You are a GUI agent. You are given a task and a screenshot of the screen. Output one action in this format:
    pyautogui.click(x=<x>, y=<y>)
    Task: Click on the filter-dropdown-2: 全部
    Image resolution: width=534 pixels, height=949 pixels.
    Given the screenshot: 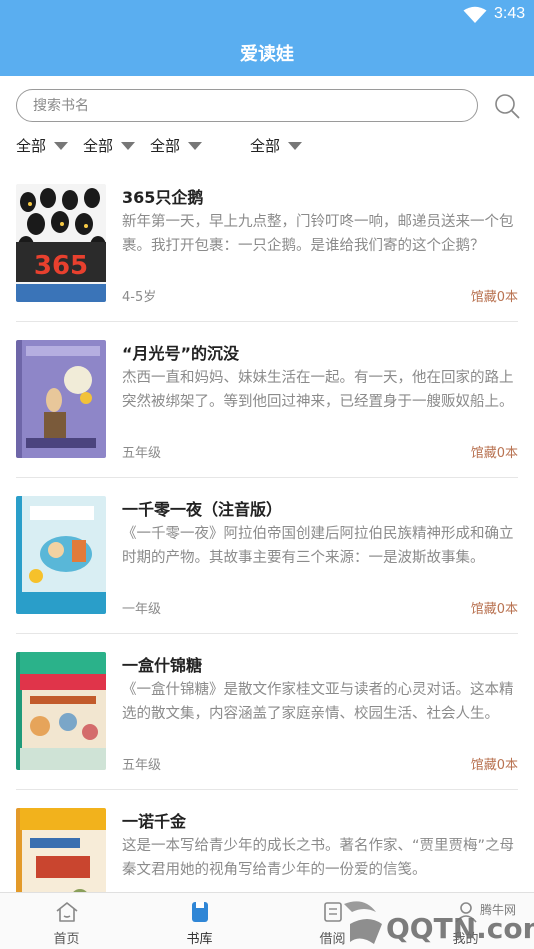 What is the action you would take?
    pyautogui.click(x=109, y=145)
    